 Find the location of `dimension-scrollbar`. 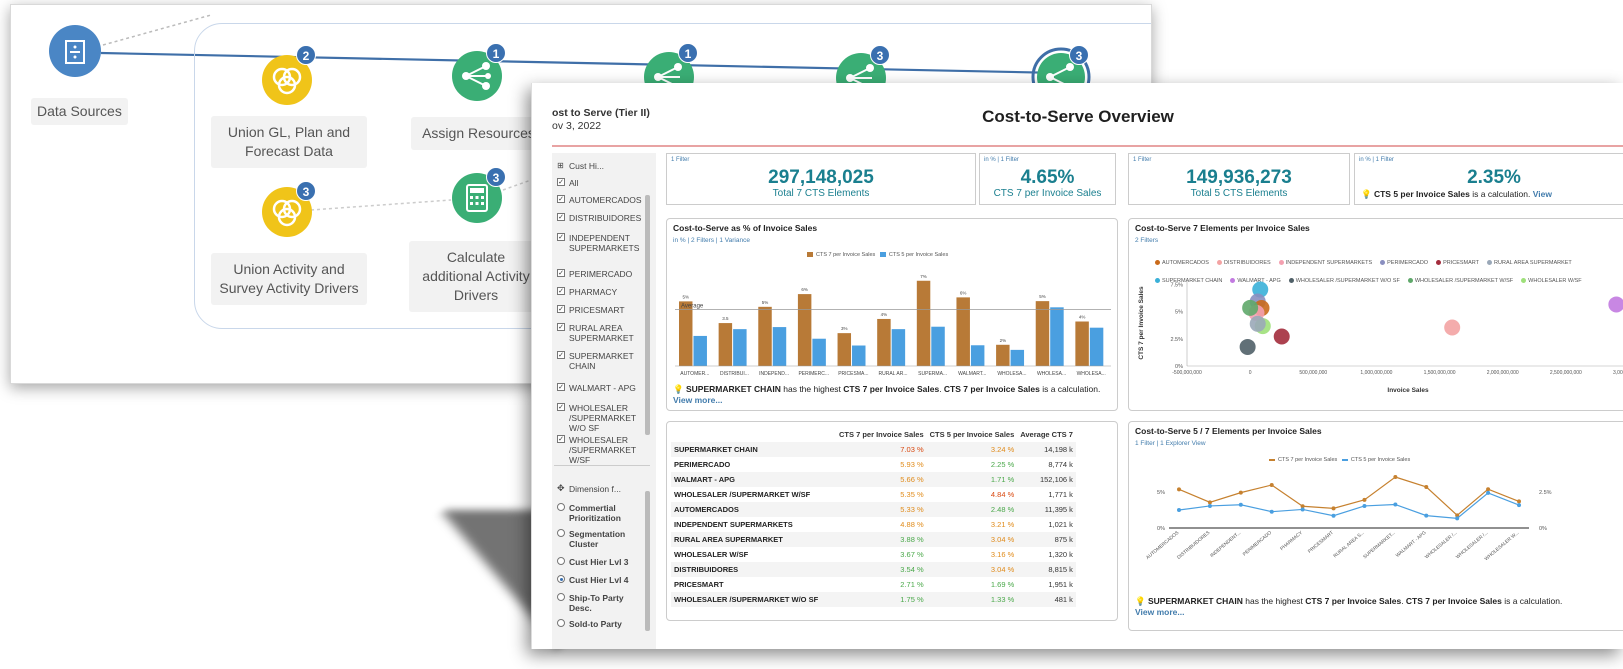

dimension-scrollbar is located at coordinates (647, 561).